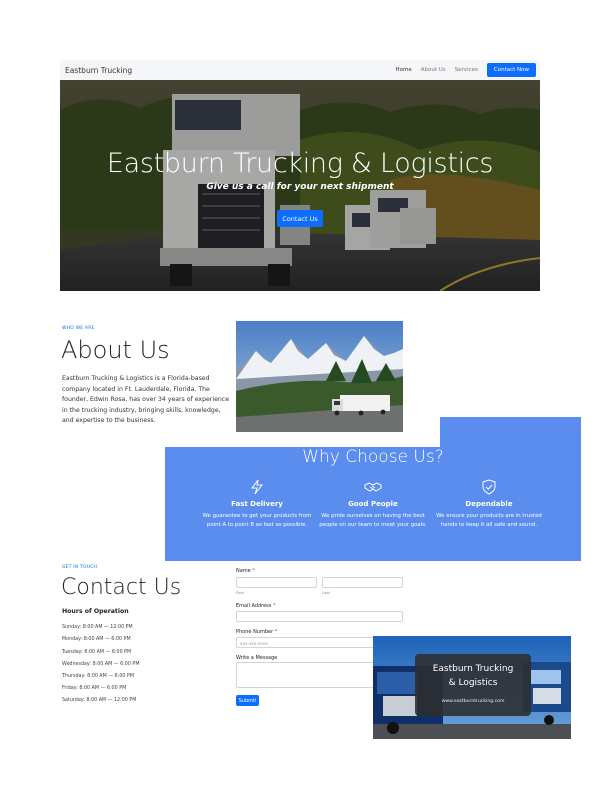 The width and height of the screenshot is (600, 800). I want to click on lightning-icon, so click(257, 487).